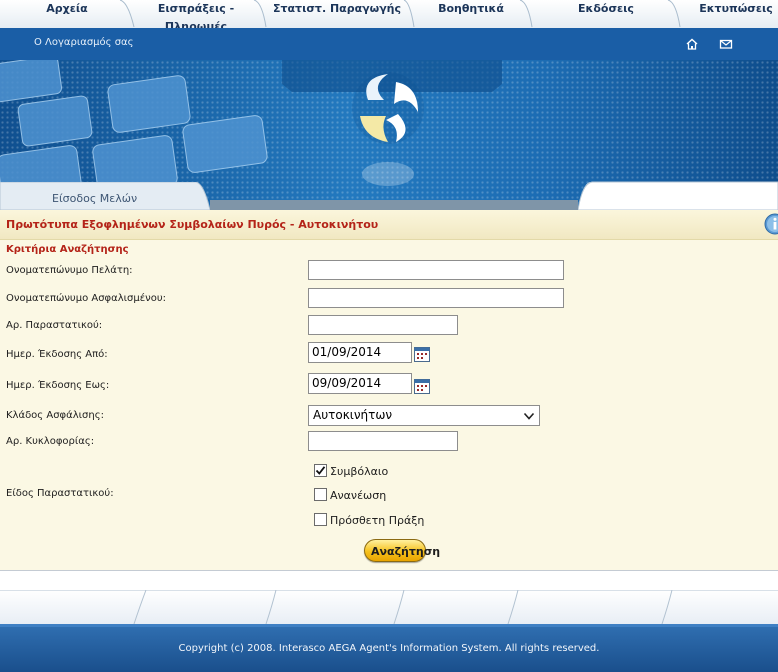 The width and height of the screenshot is (778, 672). I want to click on divider, so click(389, 570).